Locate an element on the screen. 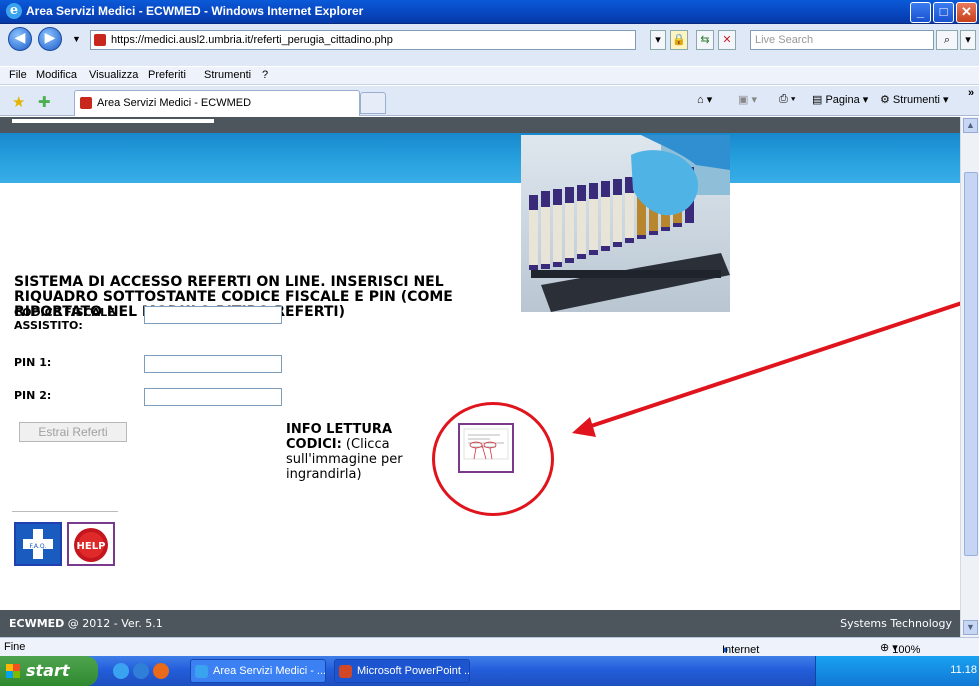  footer-company: Systems Technology is located at coordinates (896, 623).